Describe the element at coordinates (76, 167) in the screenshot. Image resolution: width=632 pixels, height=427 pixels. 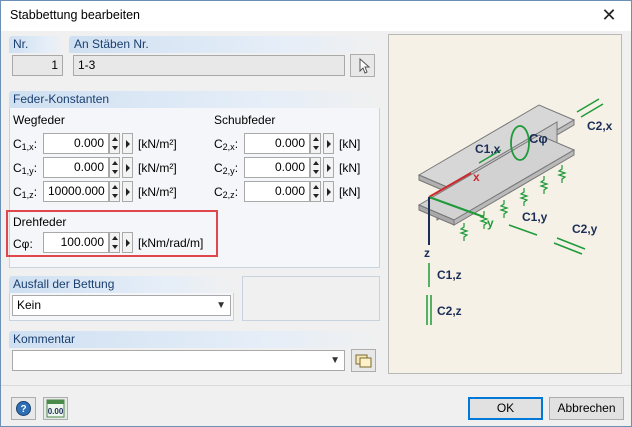
I see `c1y-input: 0.000` at that location.